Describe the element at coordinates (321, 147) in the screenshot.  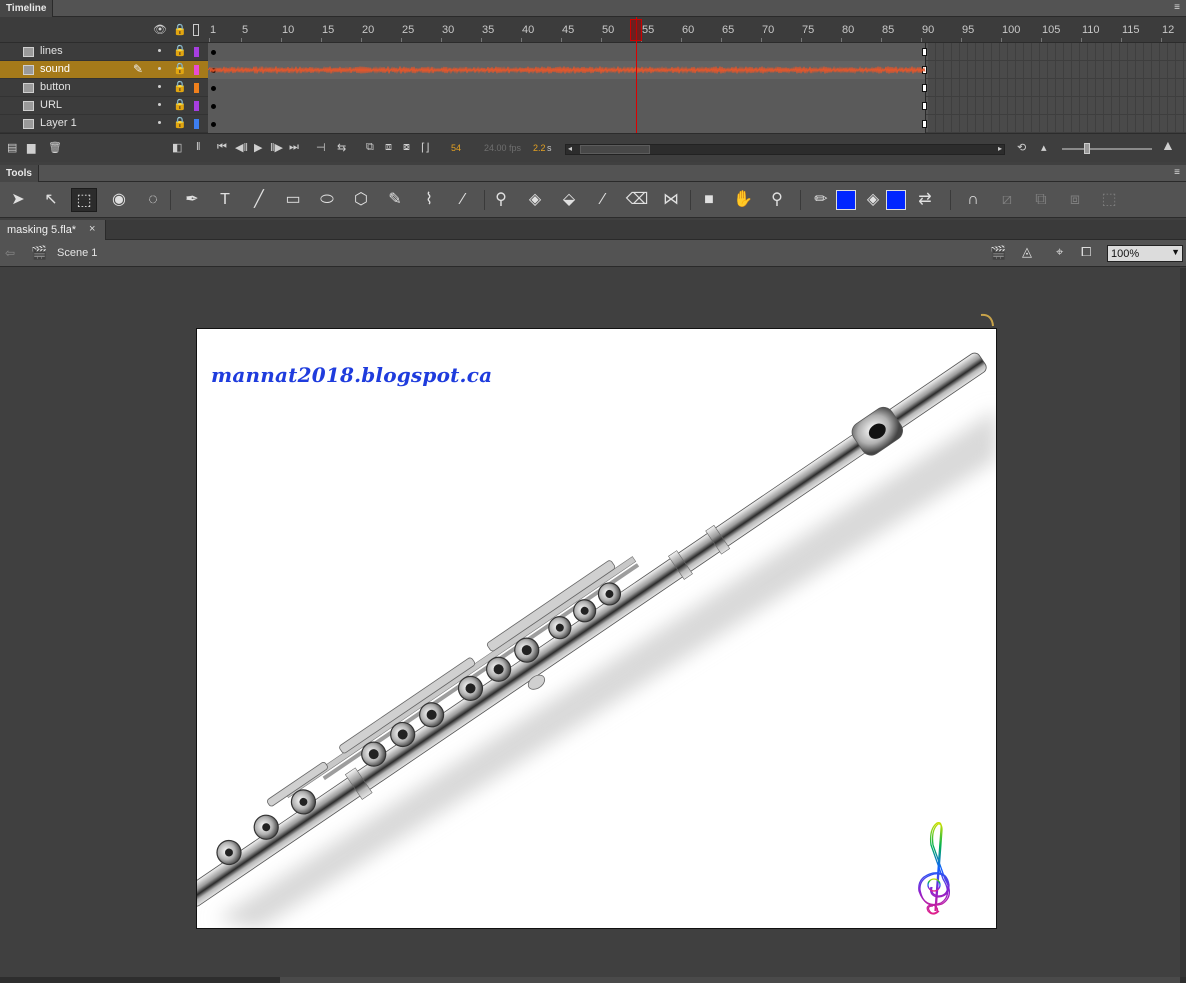
I see `center-frame-icon: ⊣` at that location.